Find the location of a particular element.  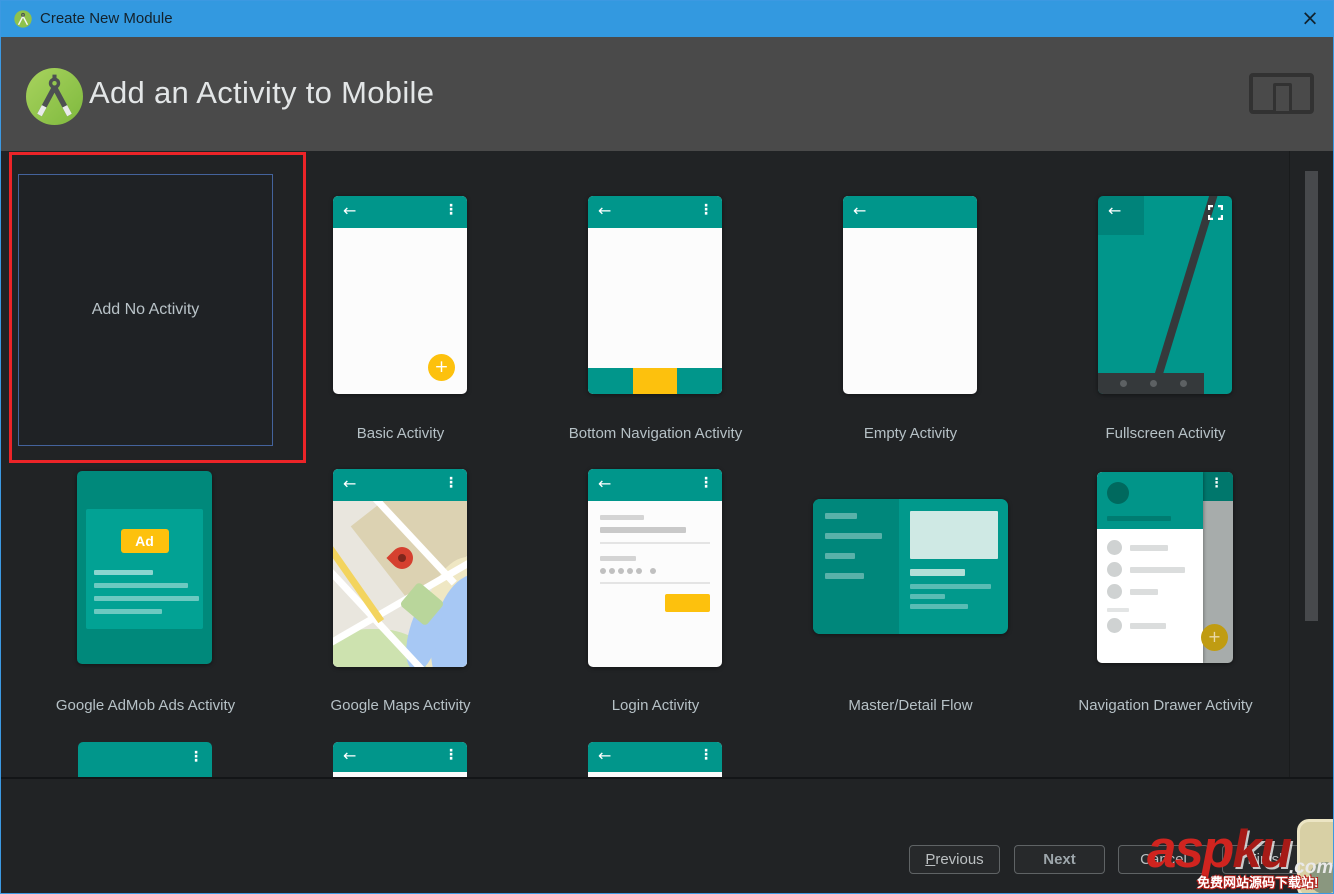

android-studio-icon is located at coordinates (23, 19).